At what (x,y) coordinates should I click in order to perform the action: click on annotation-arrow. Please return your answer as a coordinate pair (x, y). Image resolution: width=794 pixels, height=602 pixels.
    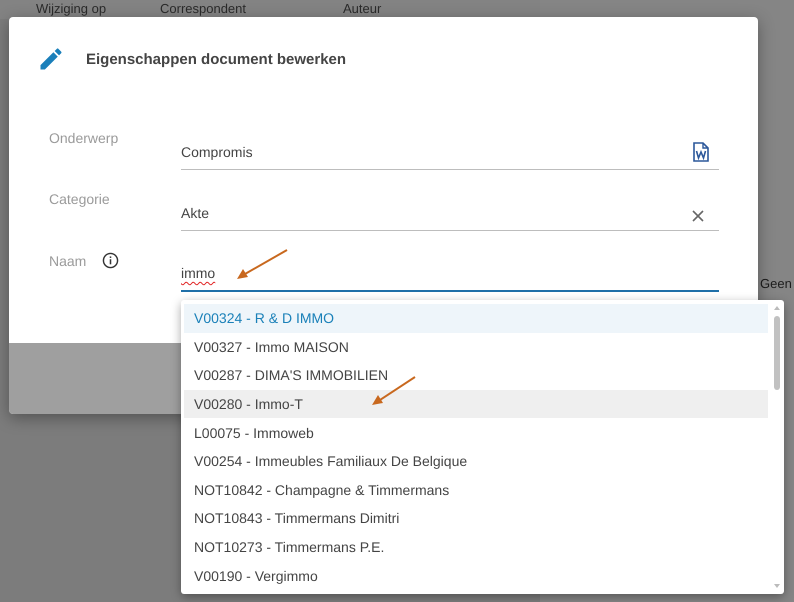
    Looking at the image, I should click on (262, 264).